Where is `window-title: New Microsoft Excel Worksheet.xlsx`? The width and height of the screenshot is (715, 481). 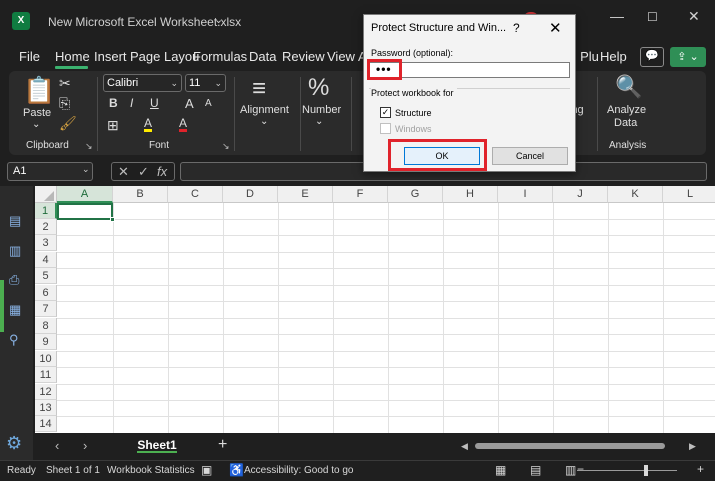 window-title: New Microsoft Excel Worksheet.xlsx is located at coordinates (144, 22).